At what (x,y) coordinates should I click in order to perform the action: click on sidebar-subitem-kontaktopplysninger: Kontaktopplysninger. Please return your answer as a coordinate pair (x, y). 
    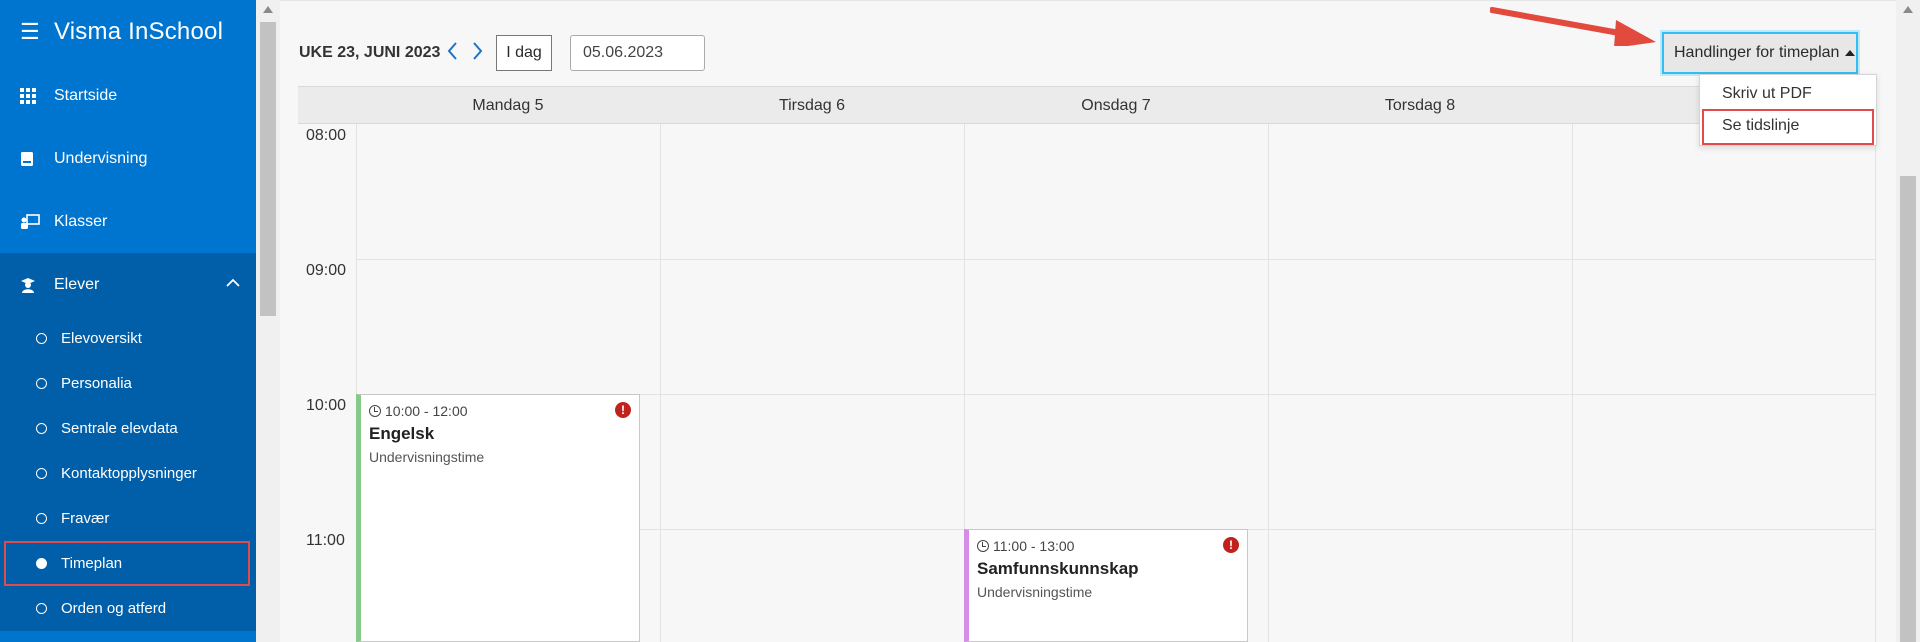
    Looking at the image, I should click on (128, 473).